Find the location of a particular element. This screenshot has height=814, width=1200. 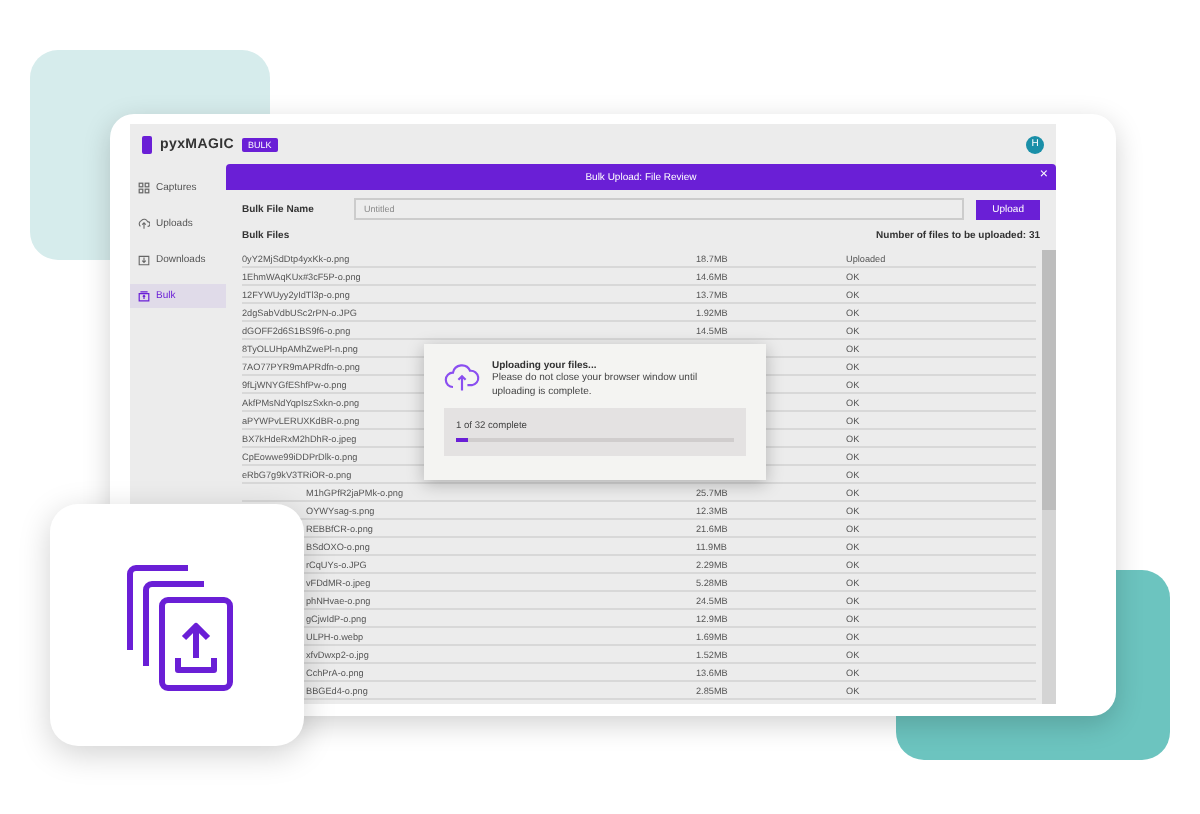

download-icon is located at coordinates (144, 260).